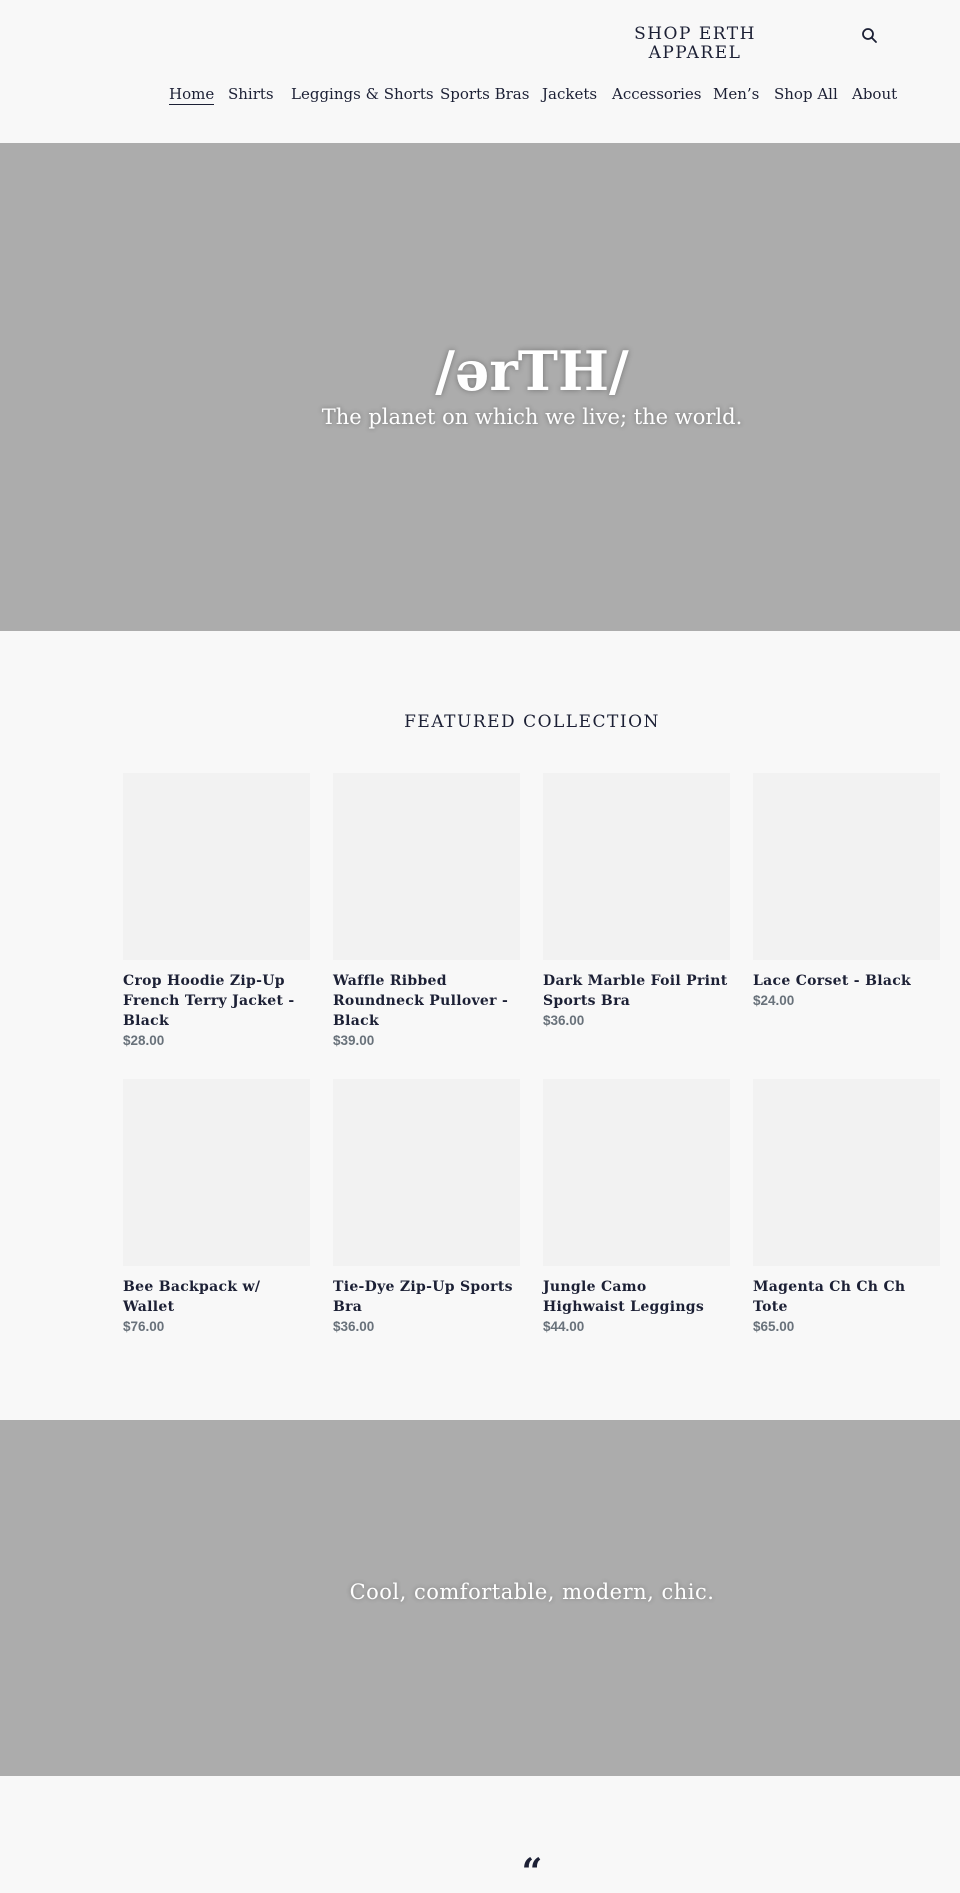 This screenshot has width=960, height=1893. Describe the element at coordinates (423, 1297) in the screenshot. I see `product-title: Tie-Dye Zip-Up Sports Bra` at that location.